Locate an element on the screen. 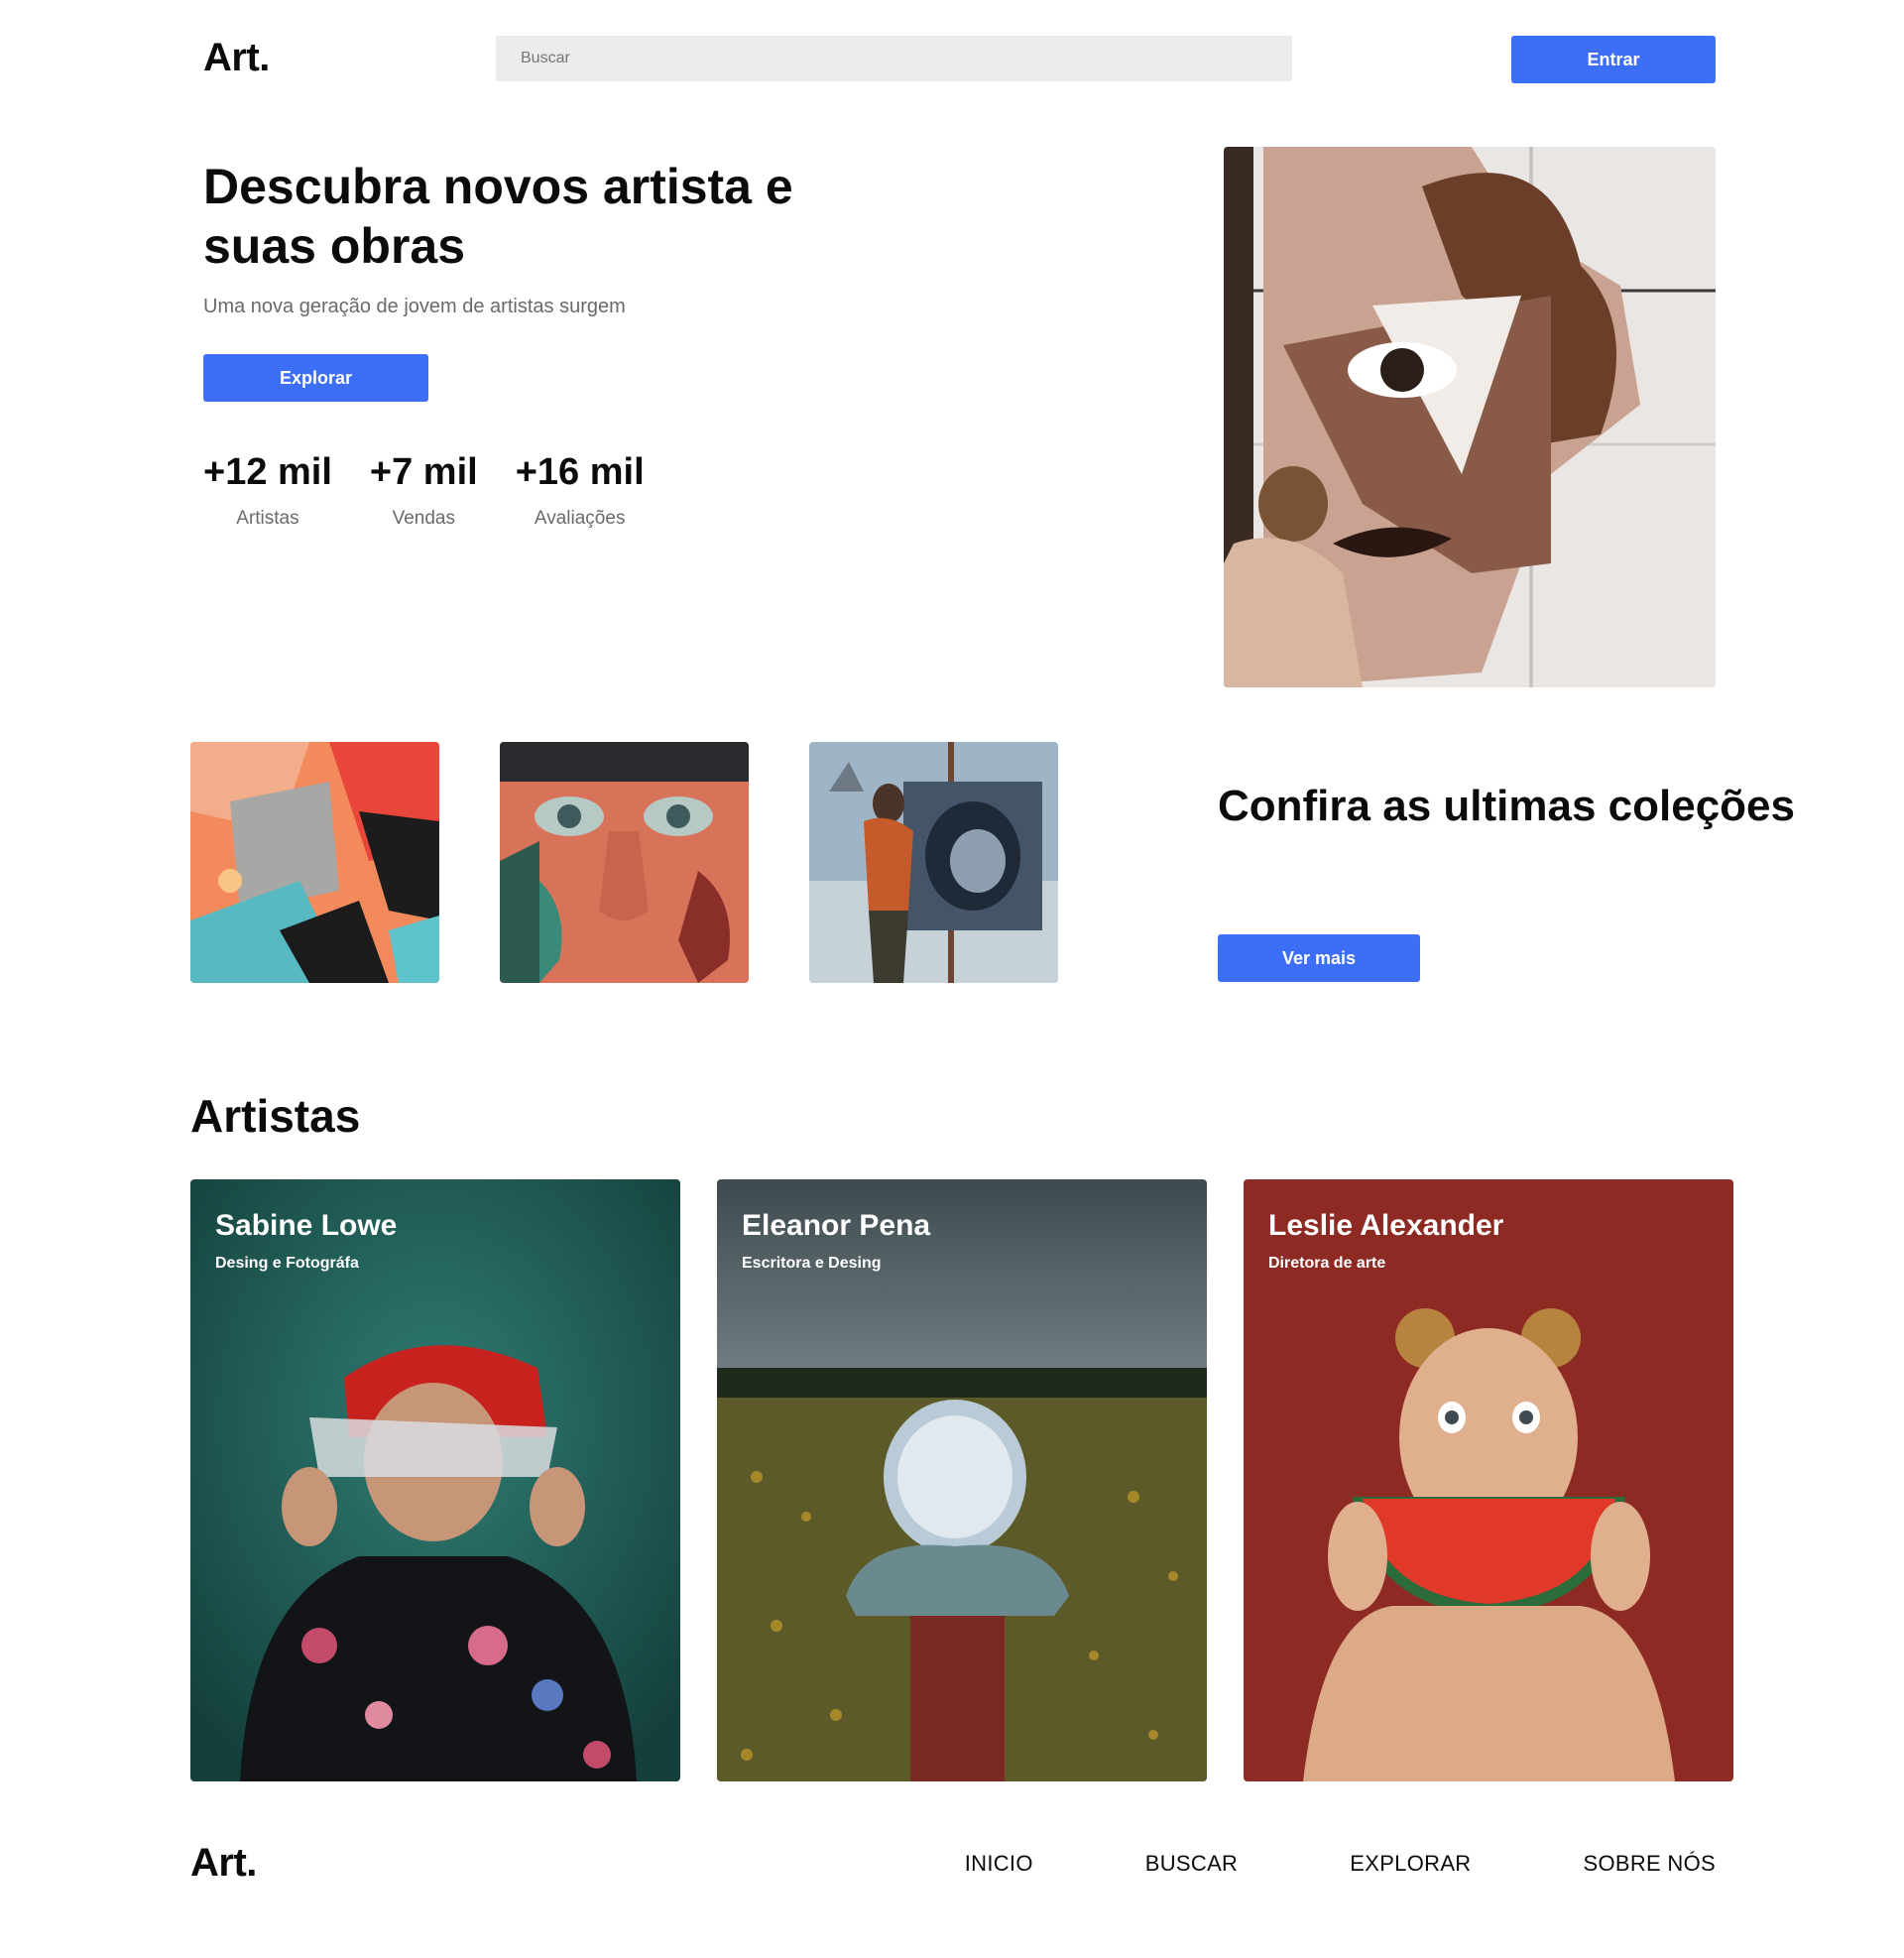 This screenshot has width=1904, height=1958. footer-logo: Art. is located at coordinates (223, 1863).